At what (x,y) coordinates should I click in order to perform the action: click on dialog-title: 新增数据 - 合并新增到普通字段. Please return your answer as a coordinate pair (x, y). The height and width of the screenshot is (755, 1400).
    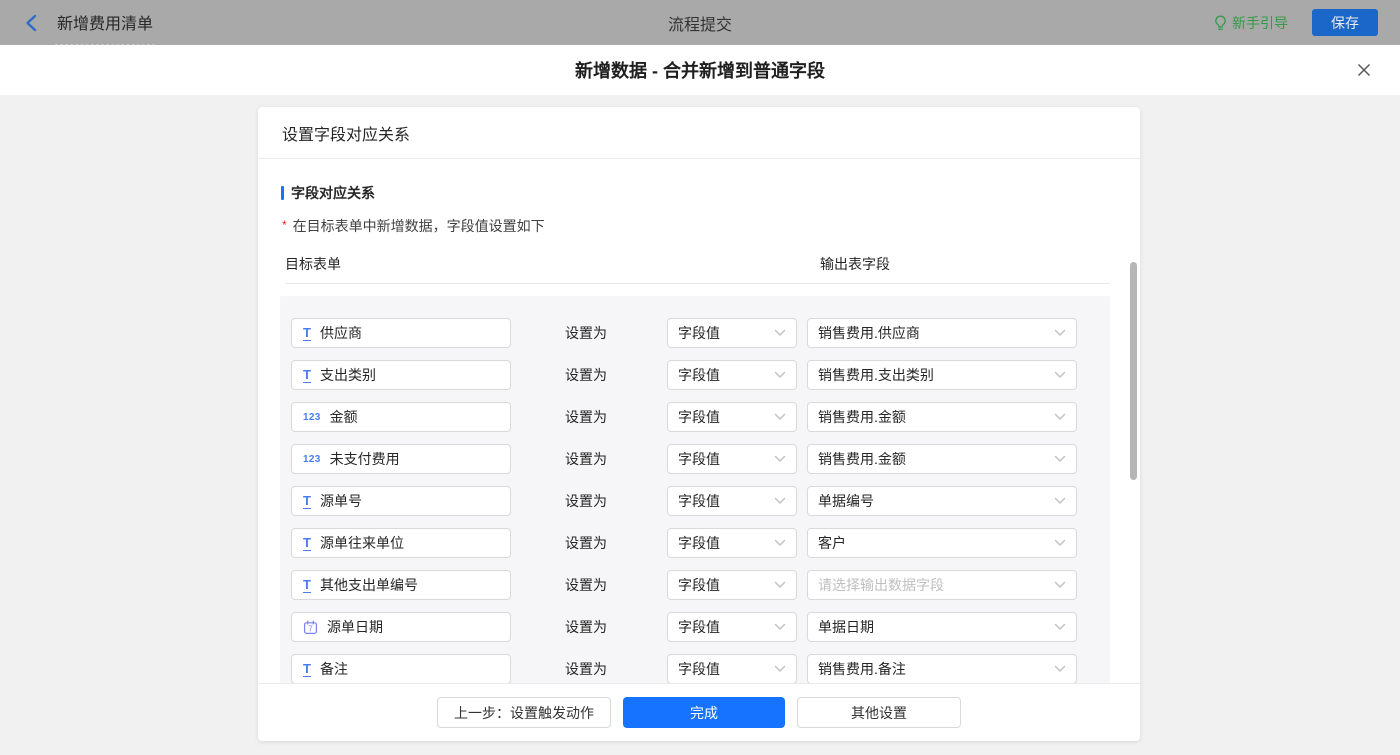
    Looking at the image, I should click on (700, 71).